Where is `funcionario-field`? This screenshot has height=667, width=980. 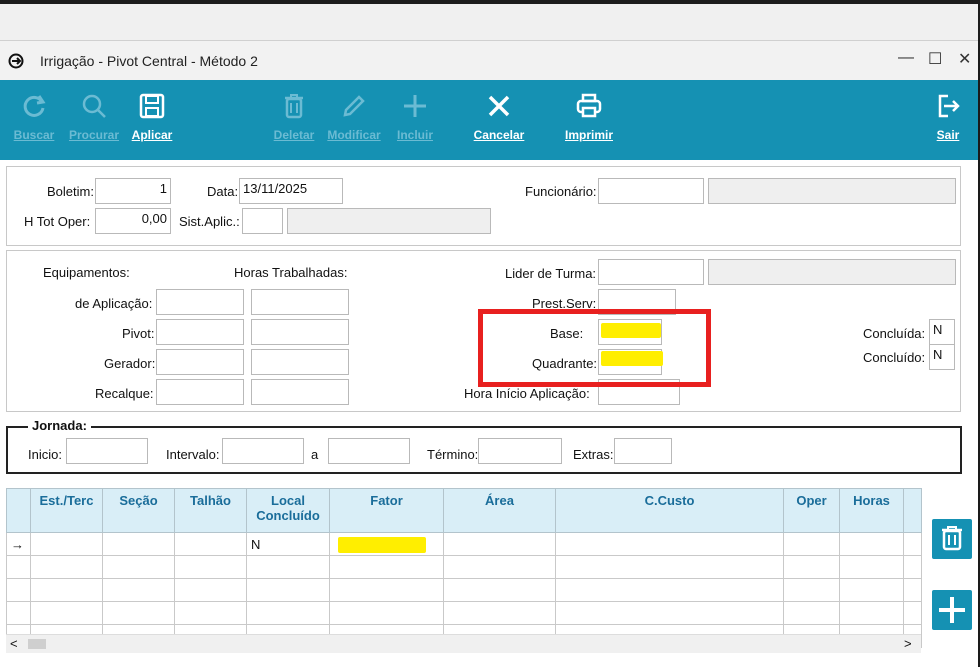
funcionario-field is located at coordinates (651, 191).